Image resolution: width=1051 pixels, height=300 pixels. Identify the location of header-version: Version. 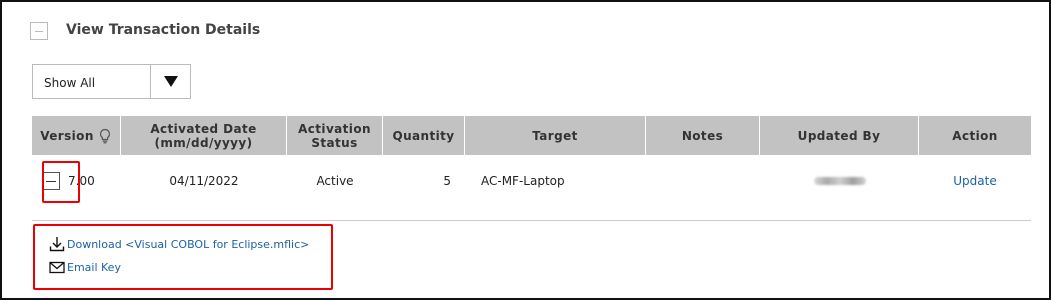
(76, 135).